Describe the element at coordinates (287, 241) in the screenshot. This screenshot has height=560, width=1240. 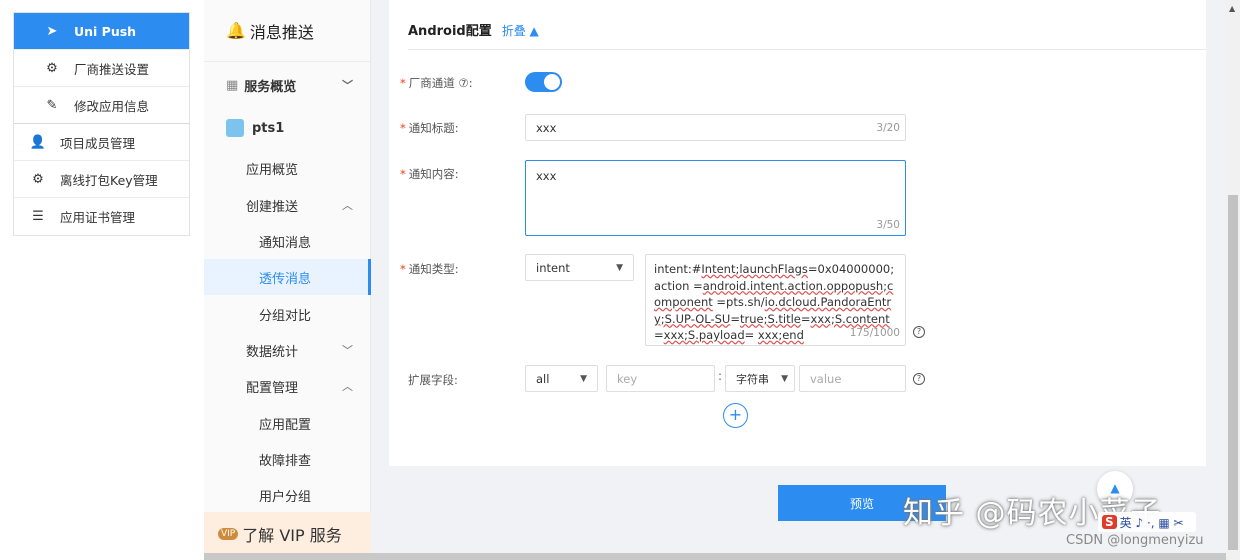
I see `nav-notification-message: 通知消息` at that location.